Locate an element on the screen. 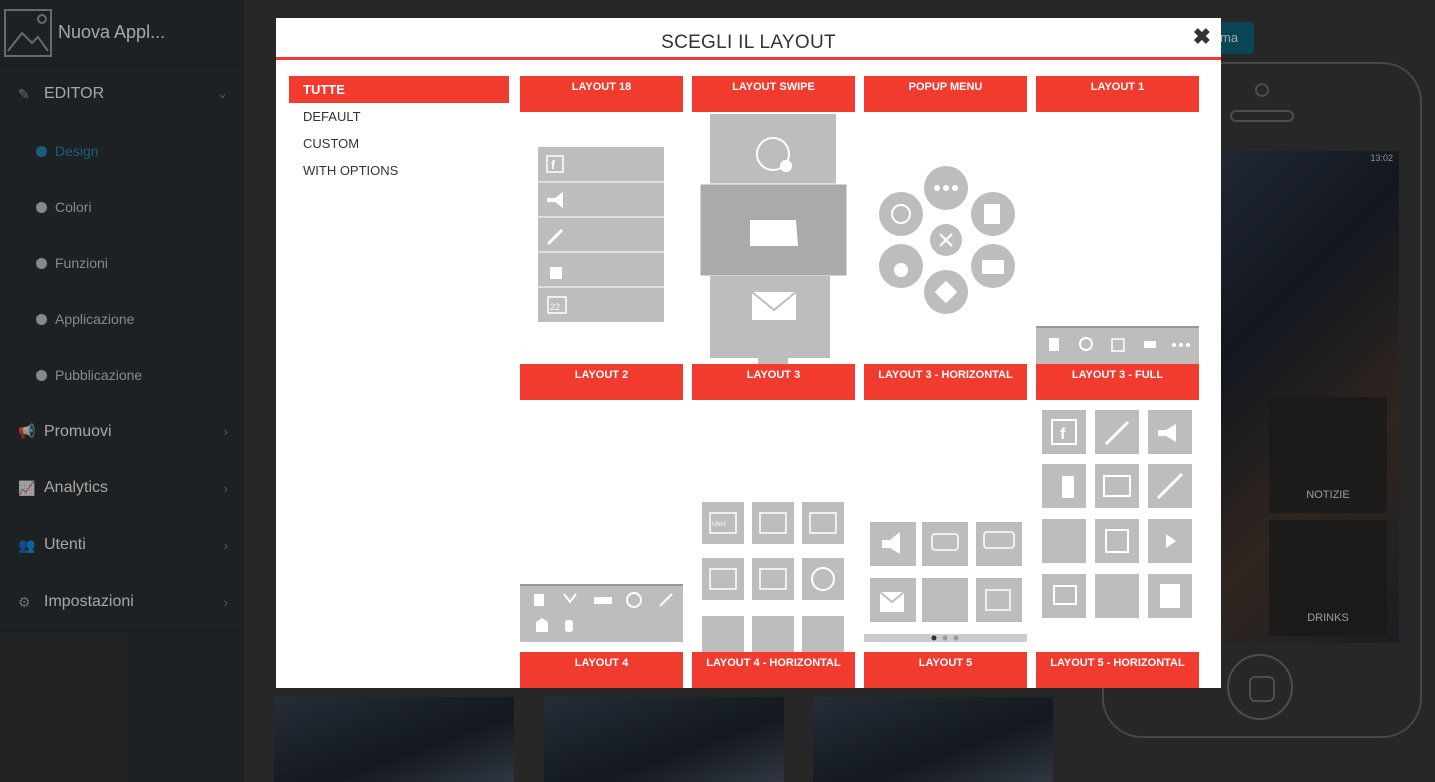 The width and height of the screenshot is (1435, 782). layout-card: LAYOUT 2 is located at coordinates (601, 508).